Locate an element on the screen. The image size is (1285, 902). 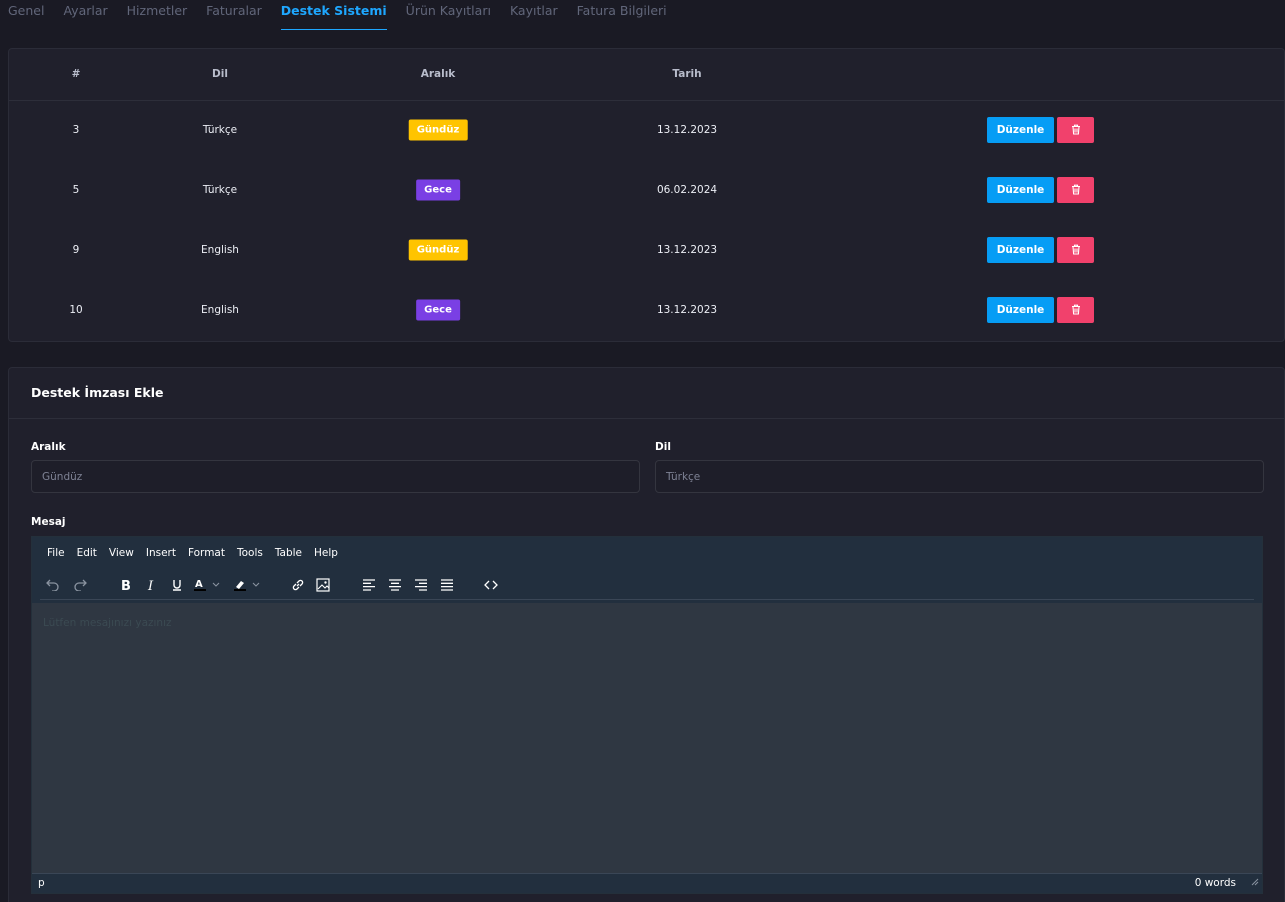
align-left-icon is located at coordinates (369, 585).